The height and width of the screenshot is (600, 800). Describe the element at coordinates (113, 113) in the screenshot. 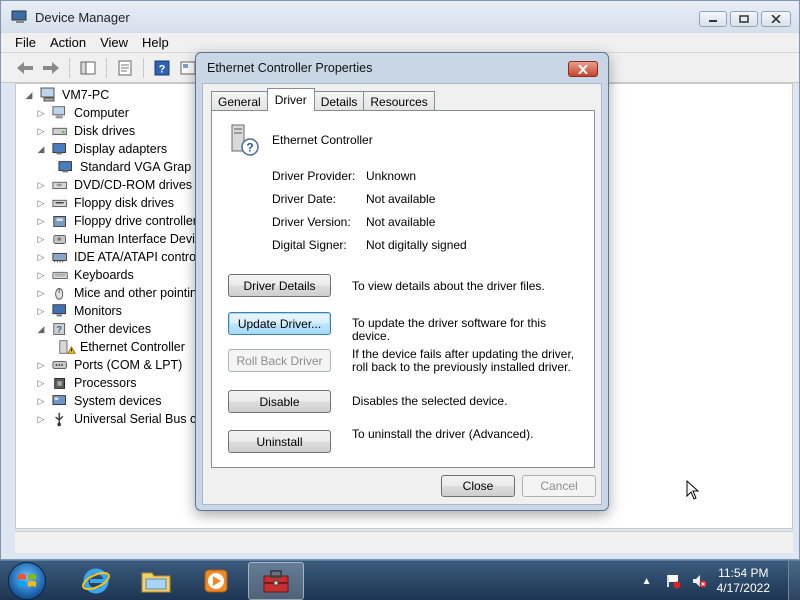

I see `tree-category: ▷ Computer` at that location.